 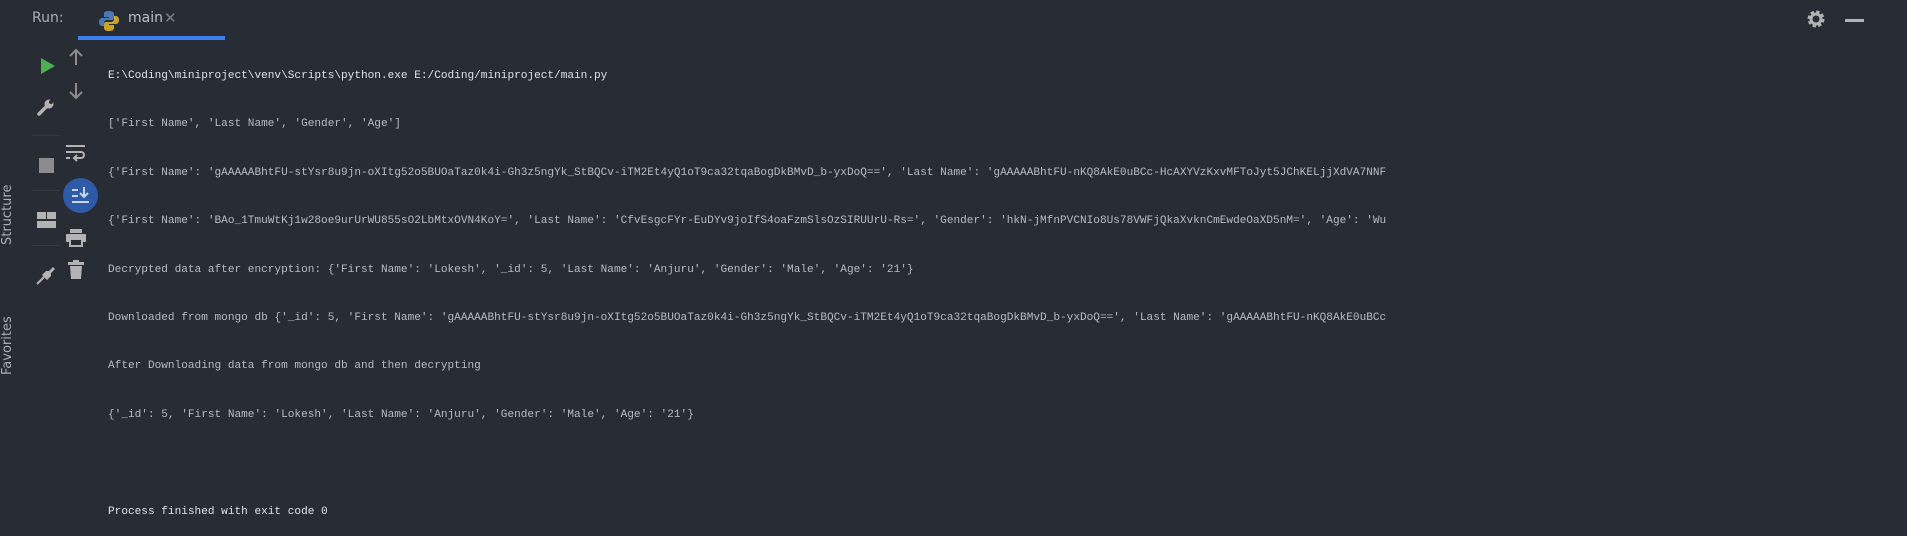 What do you see at coordinates (76, 91) in the screenshot?
I see `arrow-down-icon` at bounding box center [76, 91].